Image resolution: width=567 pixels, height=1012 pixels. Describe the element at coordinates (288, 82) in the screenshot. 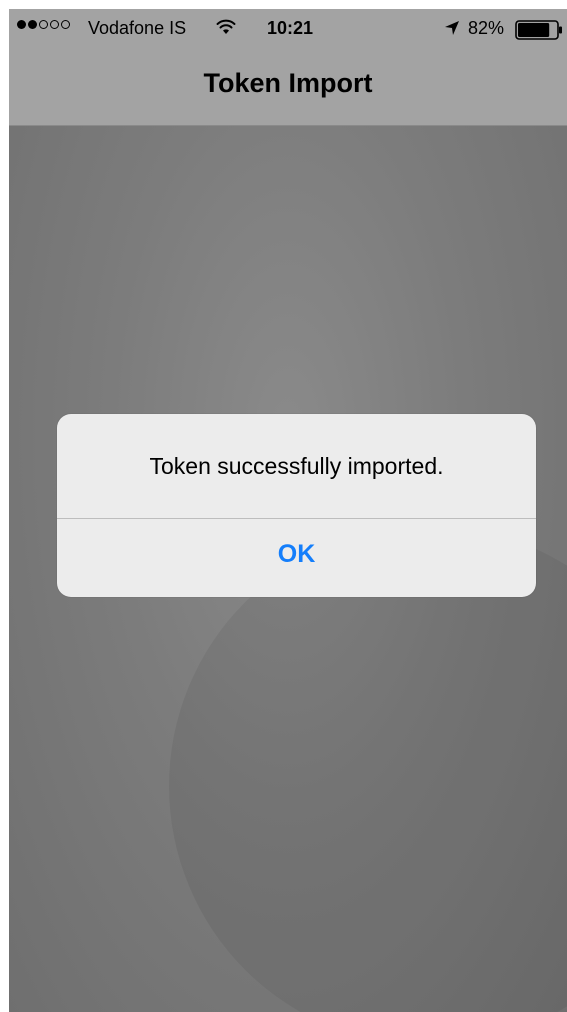

I see `page-title: Token Import` at that location.